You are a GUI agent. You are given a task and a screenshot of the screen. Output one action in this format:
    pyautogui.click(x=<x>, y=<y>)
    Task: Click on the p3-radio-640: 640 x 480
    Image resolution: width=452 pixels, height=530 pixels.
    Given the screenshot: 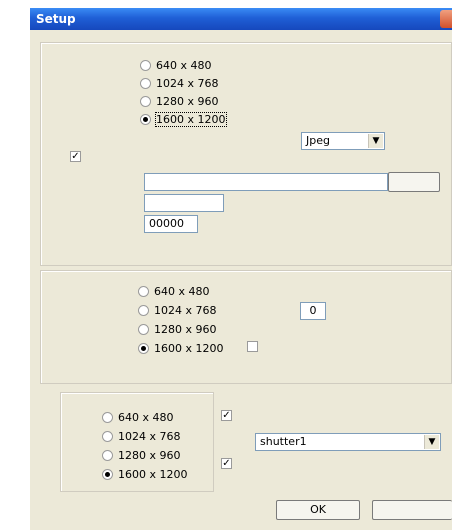 What is the action you would take?
    pyautogui.click(x=138, y=417)
    